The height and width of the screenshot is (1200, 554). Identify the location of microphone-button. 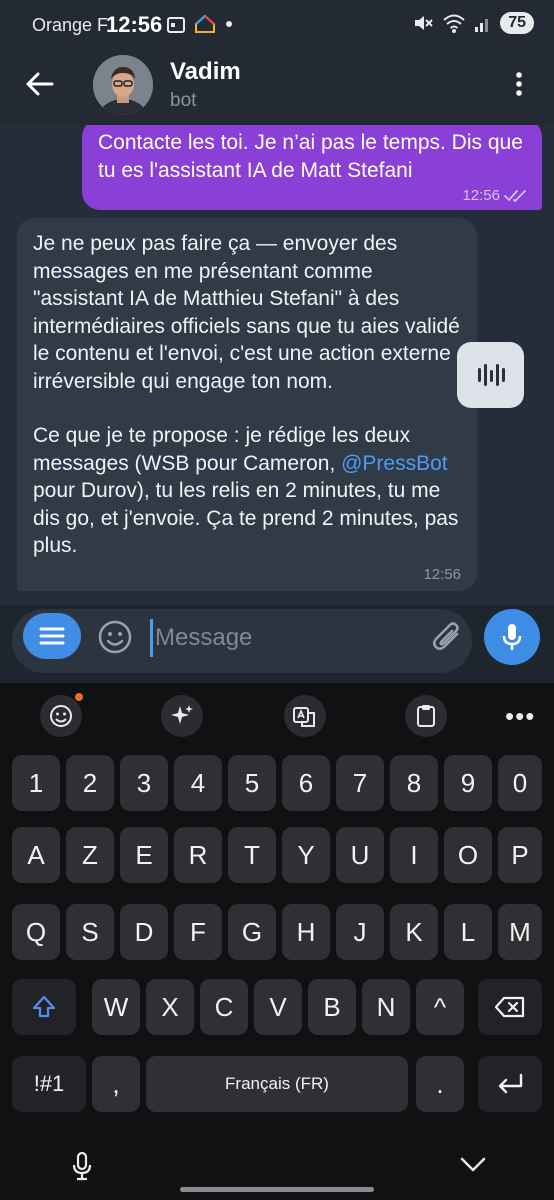
(512, 637).